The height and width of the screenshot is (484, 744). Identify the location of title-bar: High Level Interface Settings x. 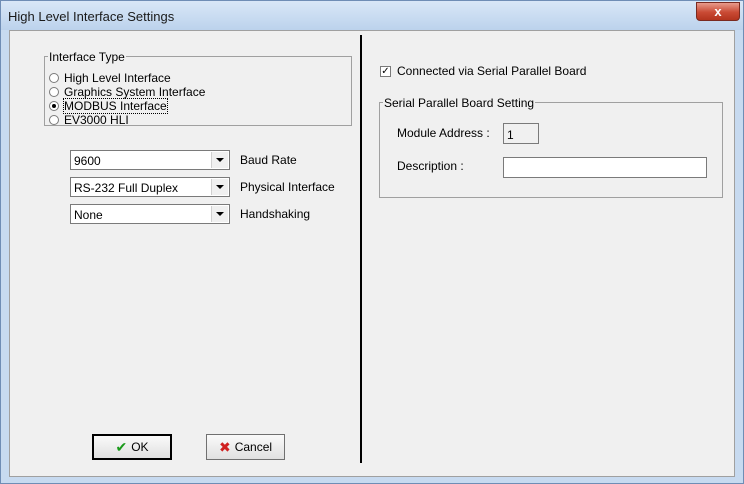
(372, 15).